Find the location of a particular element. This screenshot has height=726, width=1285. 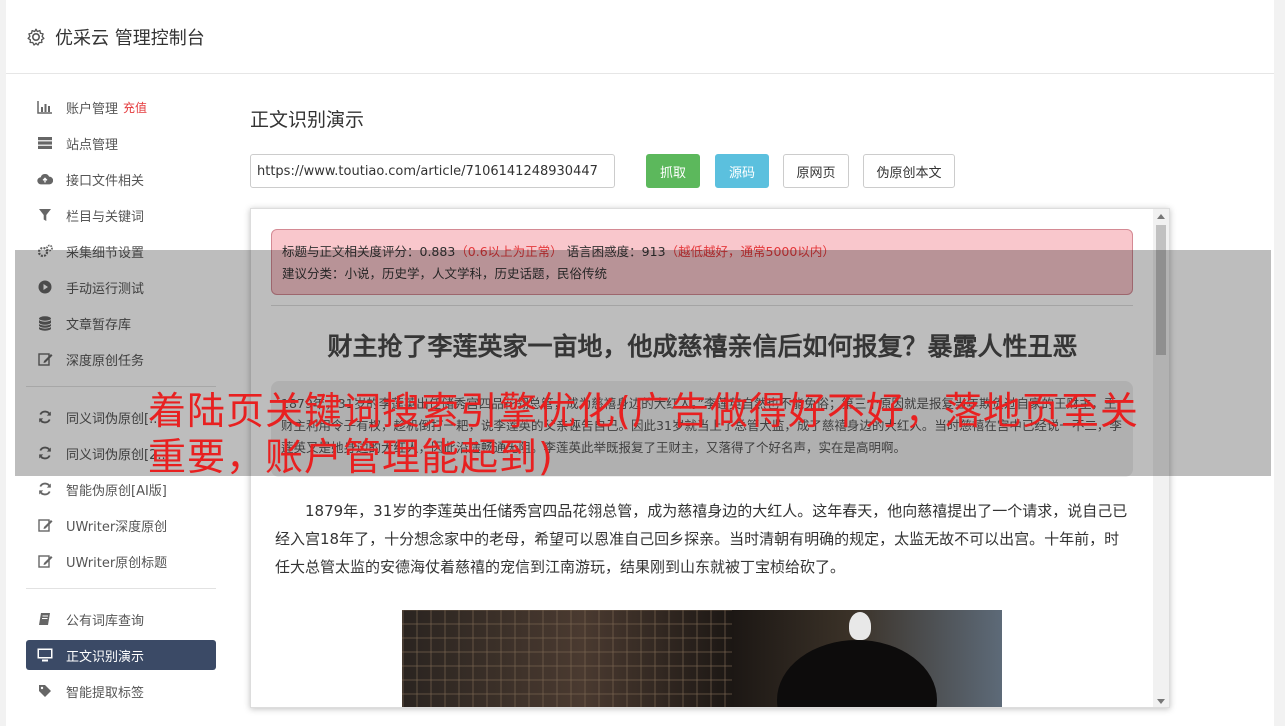

top-header: 优采云 管理控制台 is located at coordinates (640, 37).